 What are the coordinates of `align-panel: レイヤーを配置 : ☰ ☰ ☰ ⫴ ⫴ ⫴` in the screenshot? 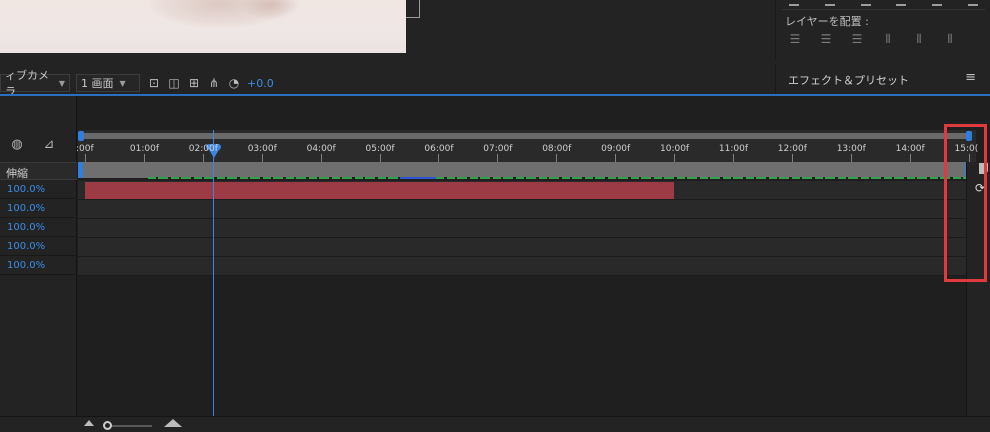 It's located at (882, 30).